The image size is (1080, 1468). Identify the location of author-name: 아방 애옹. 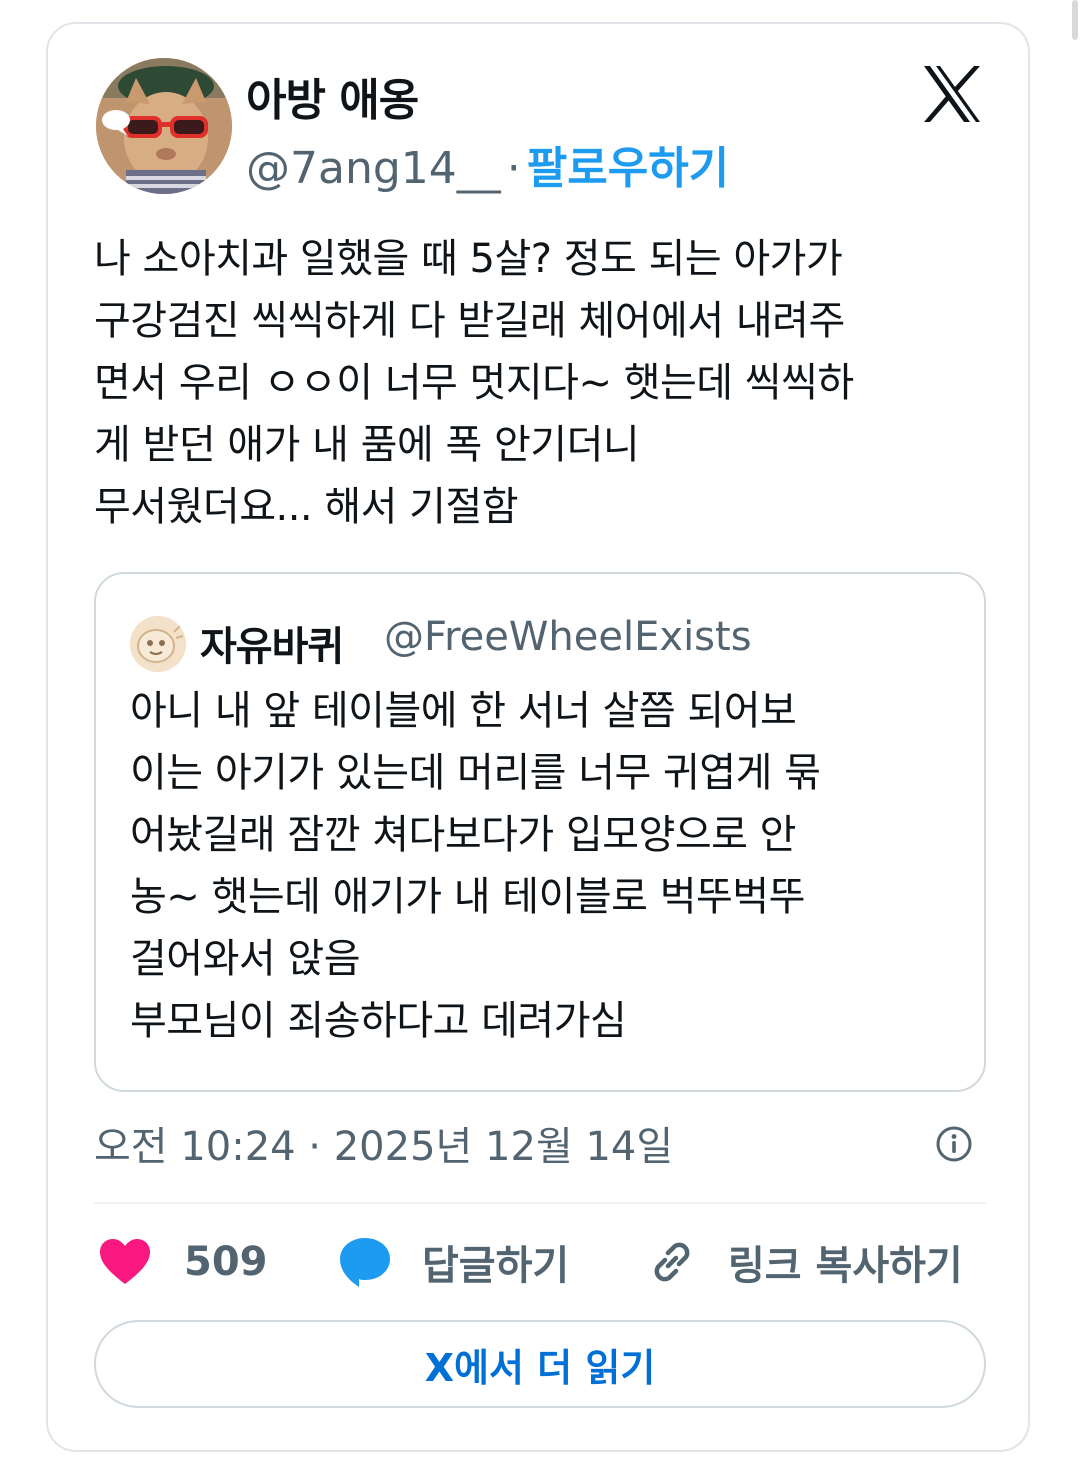
(332, 96).